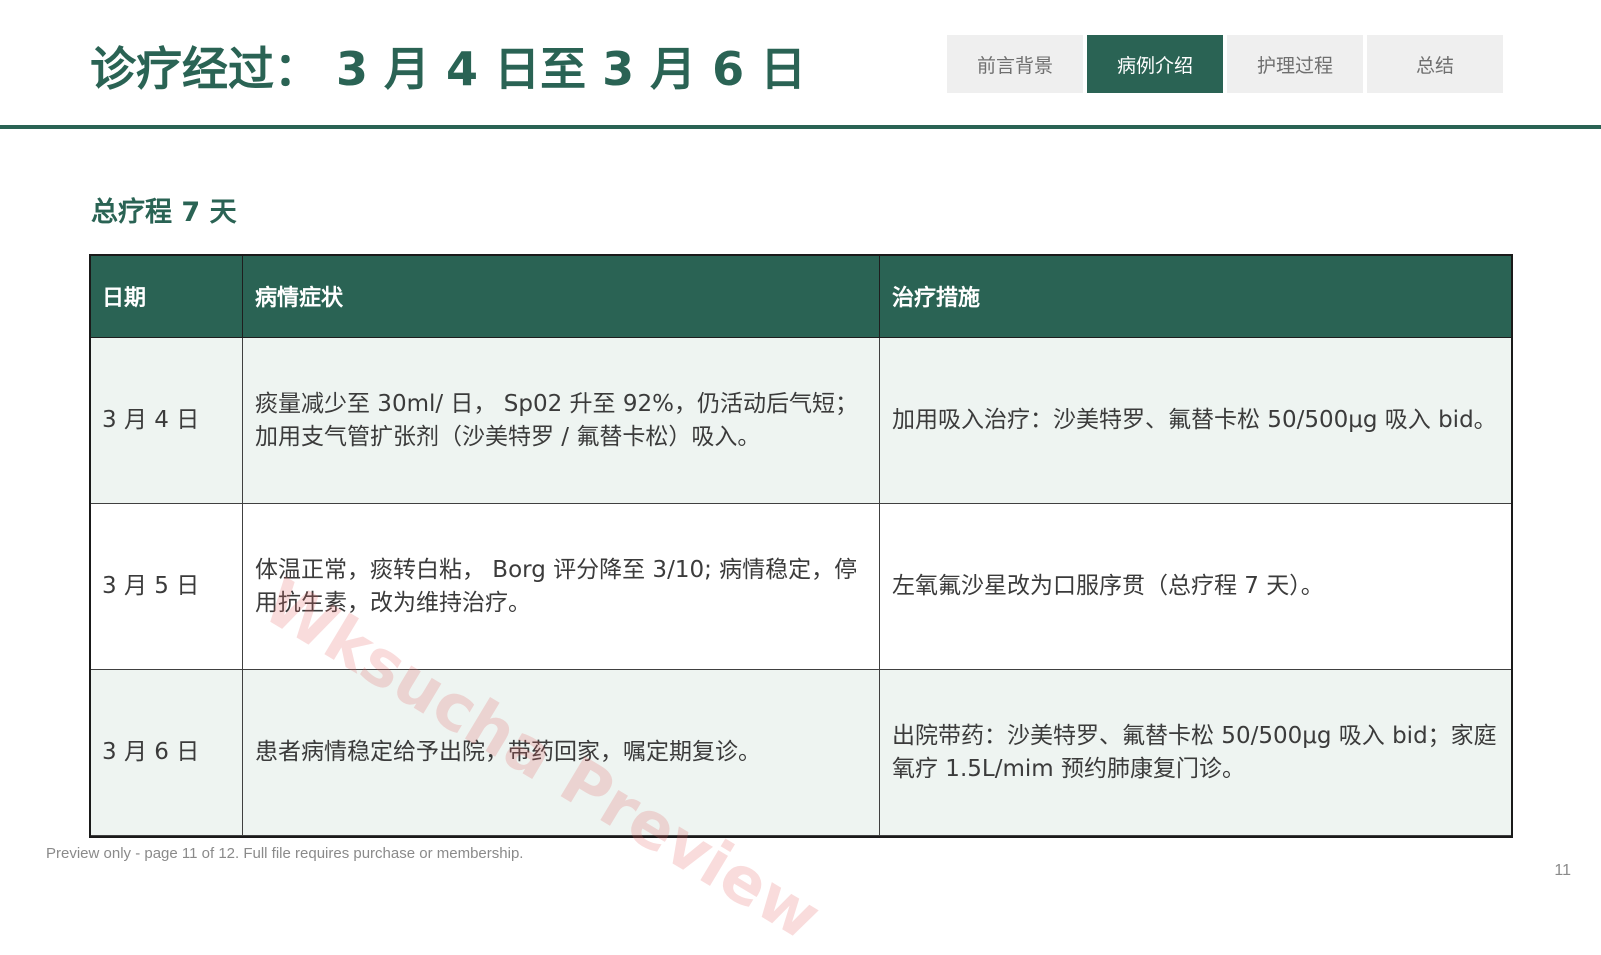 This screenshot has width=1601, height=955. I want to click on date-cell: 3 月 6 日, so click(166, 752).